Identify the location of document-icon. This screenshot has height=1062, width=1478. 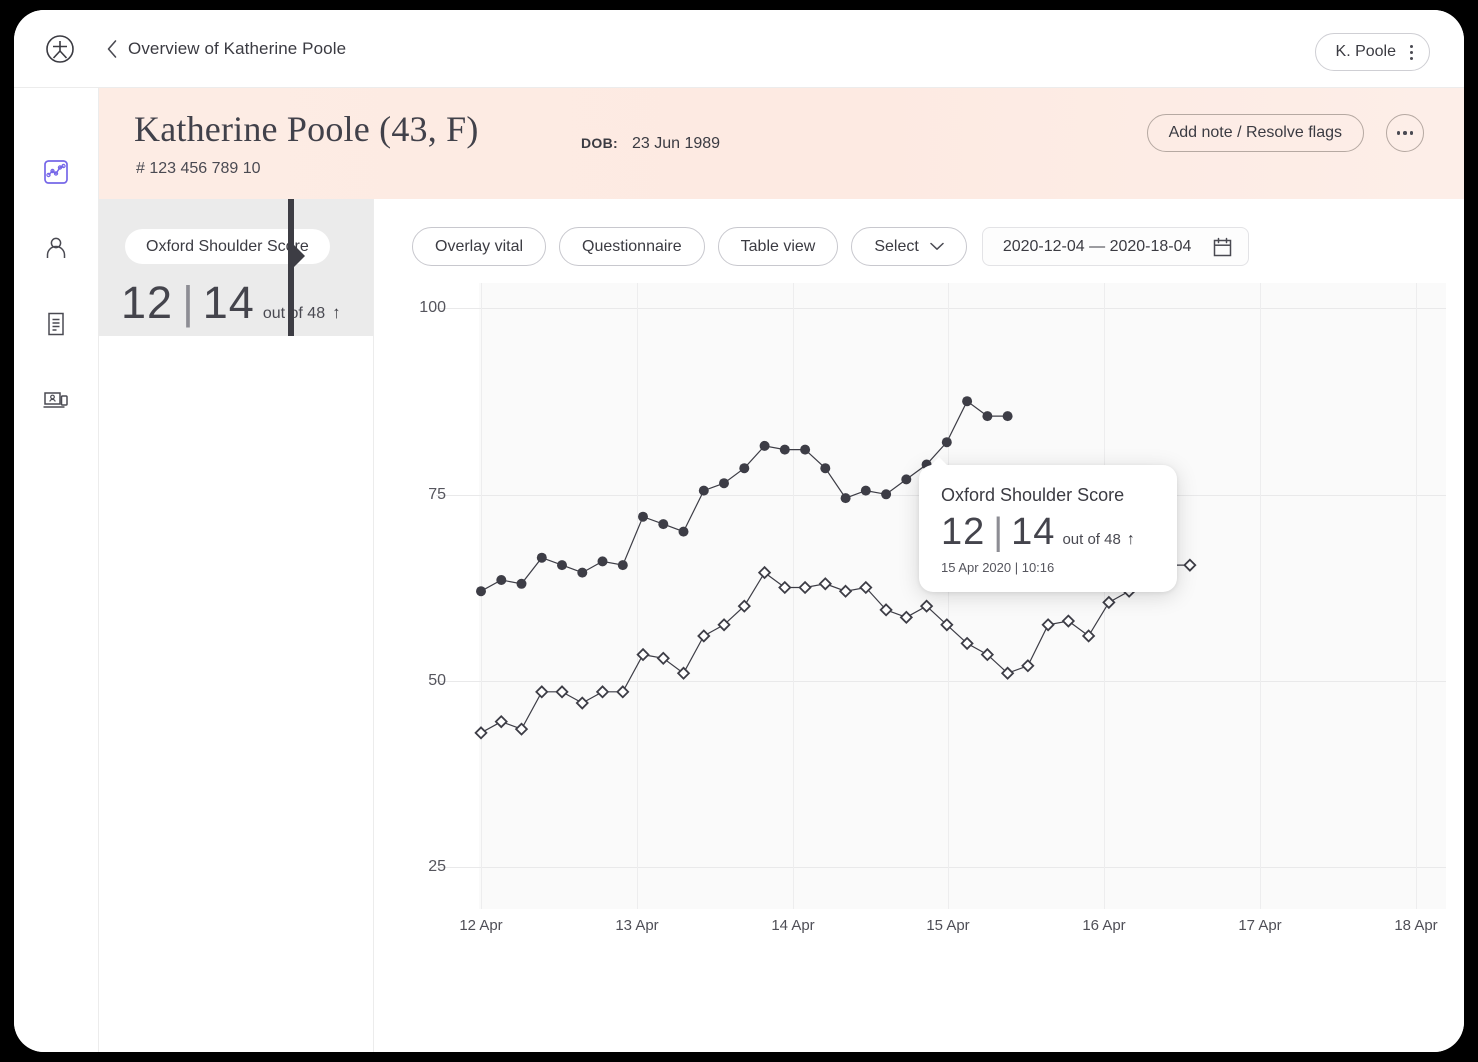
(56, 324).